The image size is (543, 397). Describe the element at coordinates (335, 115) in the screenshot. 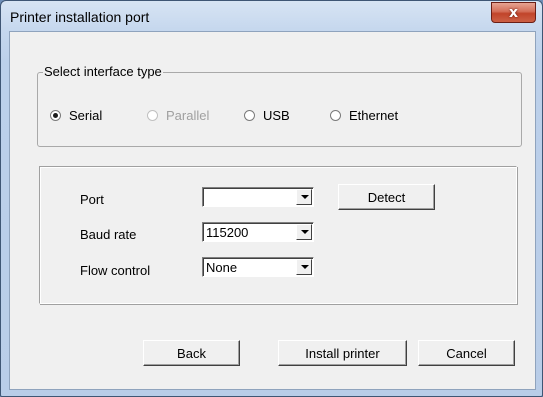

I see `radio-ethernet-indicator` at that location.